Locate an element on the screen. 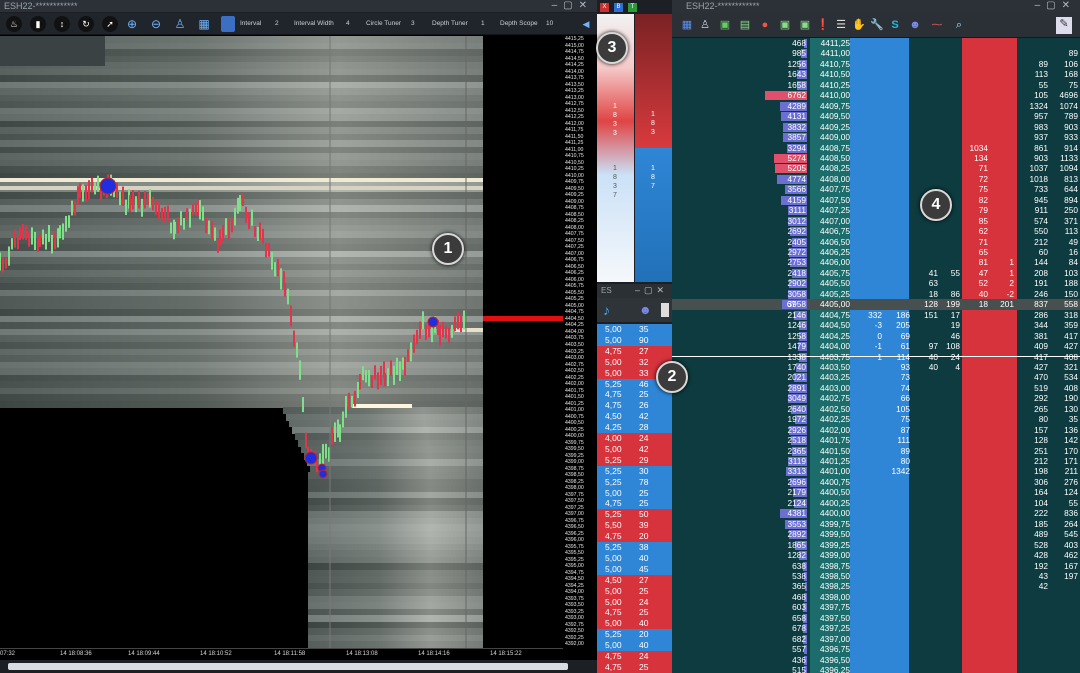  dom-row: 2124 4400,25 104 55 is located at coordinates (876, 503).